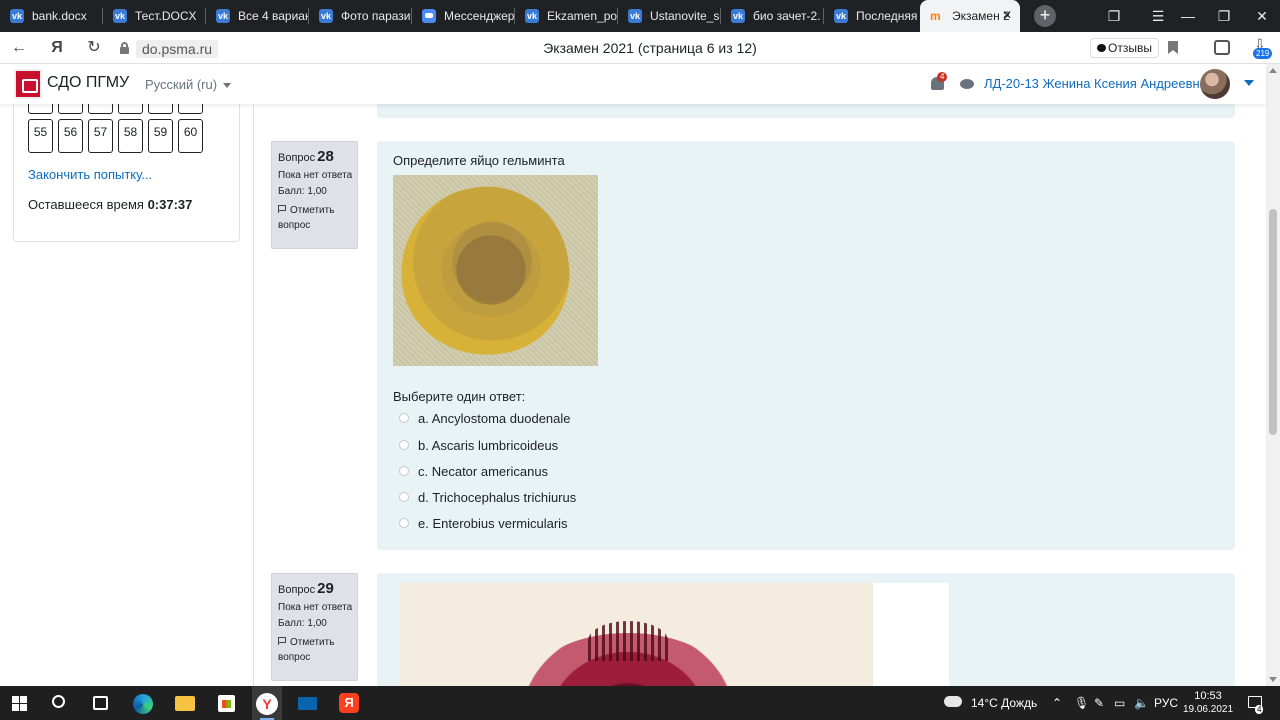  I want to click on reviews-button: Отзывы, so click(1124, 48).